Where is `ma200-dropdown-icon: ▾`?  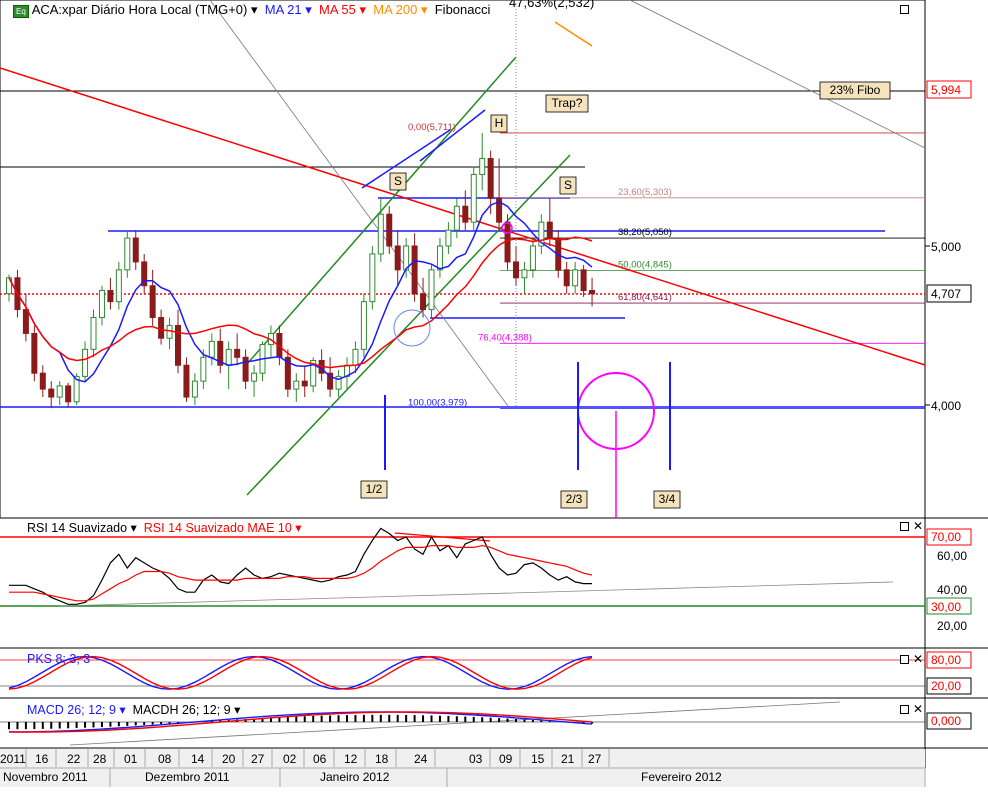
ma200-dropdown-icon: ▾ is located at coordinates (424, 9).